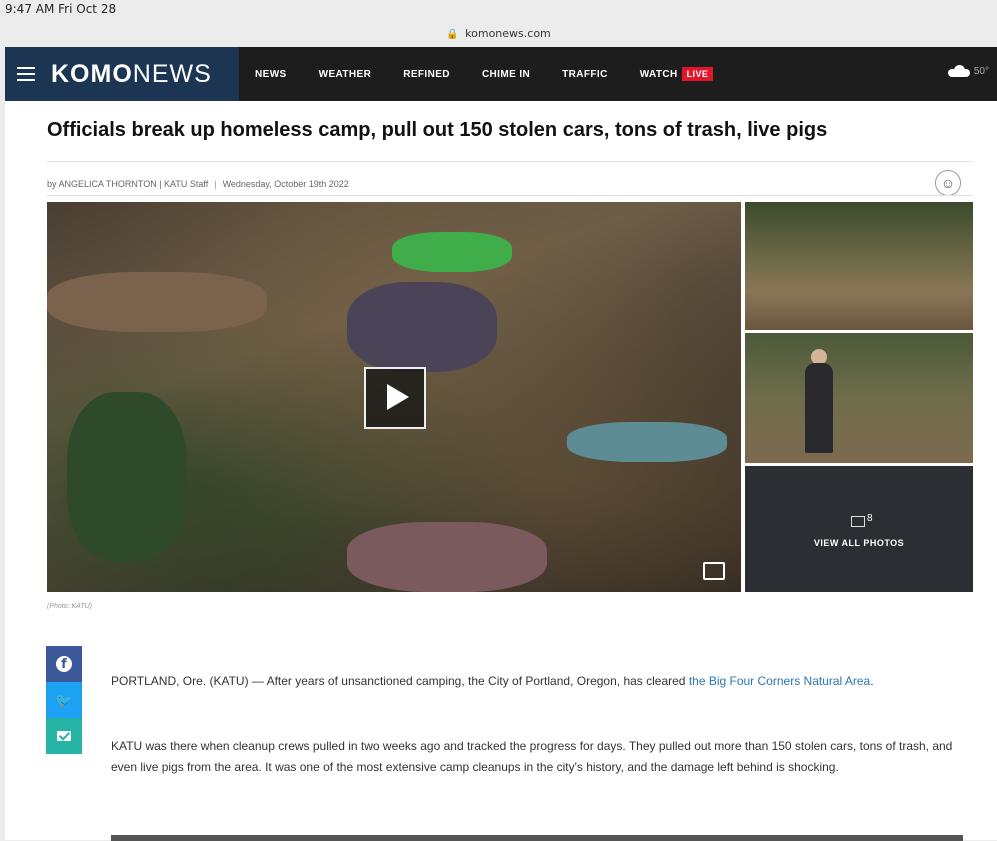 This screenshot has height=841, width=997. Describe the element at coordinates (498, 11) in the screenshot. I see `status-bar: 9:47 AM Fri Oct 28` at that location.